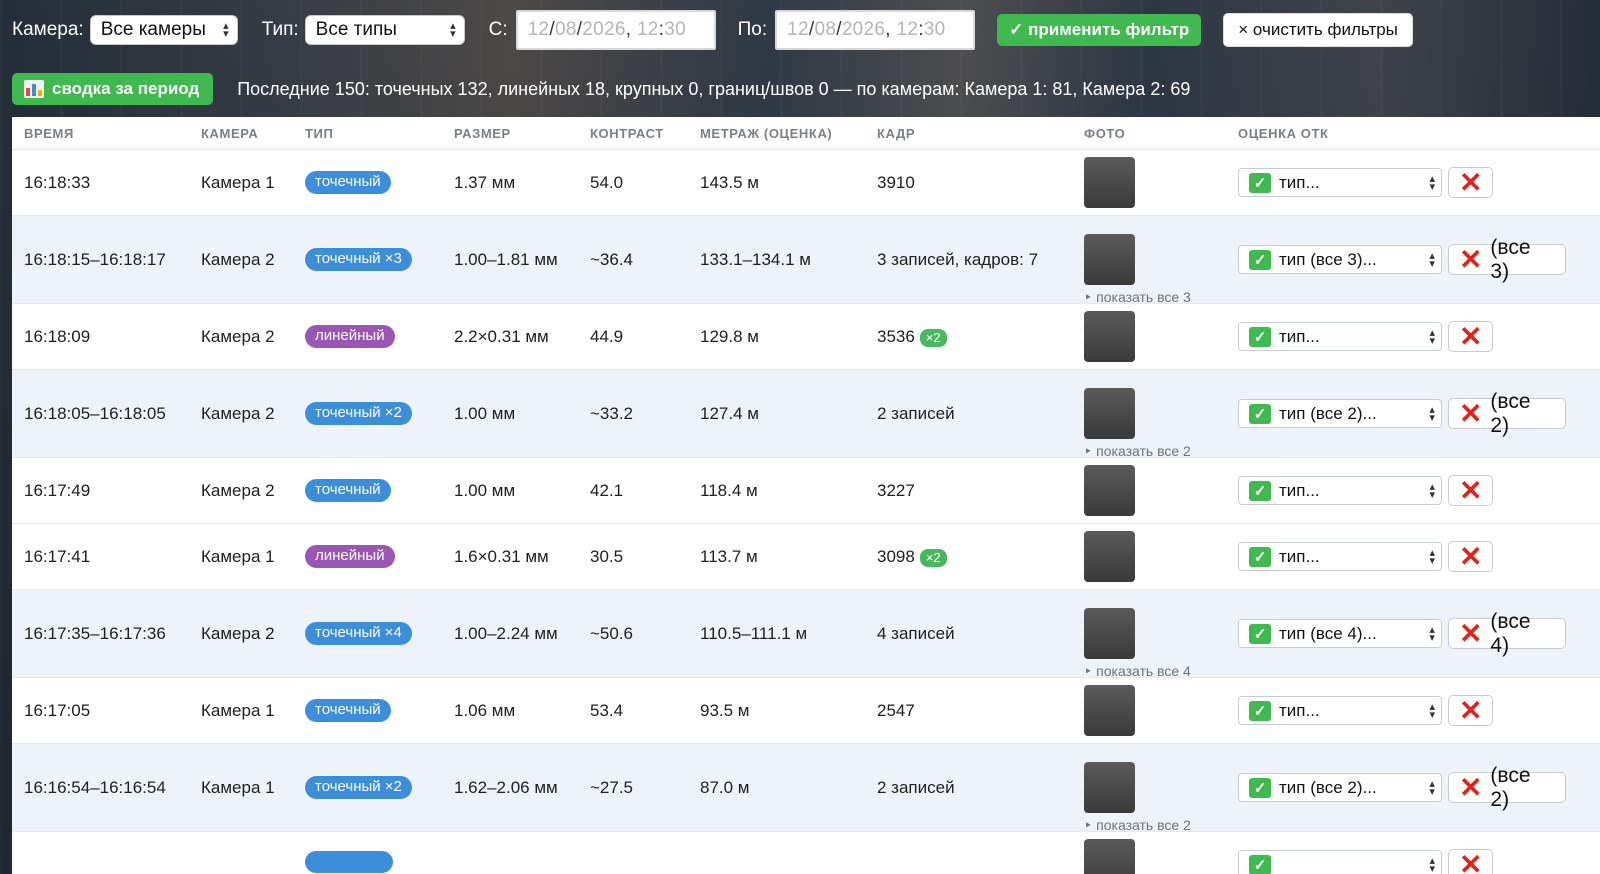 This screenshot has height=874, width=1600. I want to click on from-datetime-input: 12/08/2026, 12:30, so click(615, 30).